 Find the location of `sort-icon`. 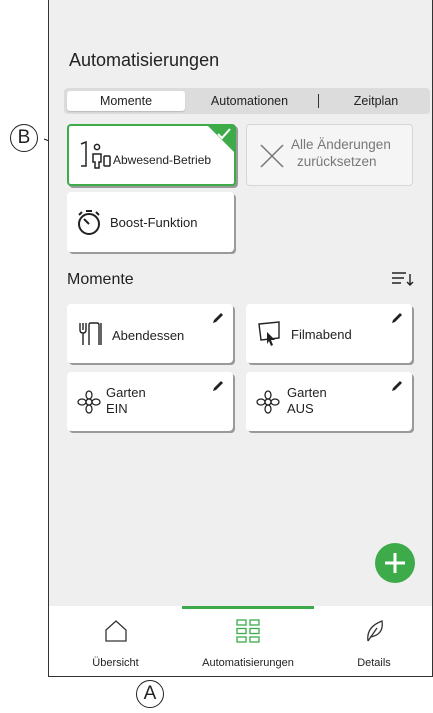

sort-icon is located at coordinates (403, 279).